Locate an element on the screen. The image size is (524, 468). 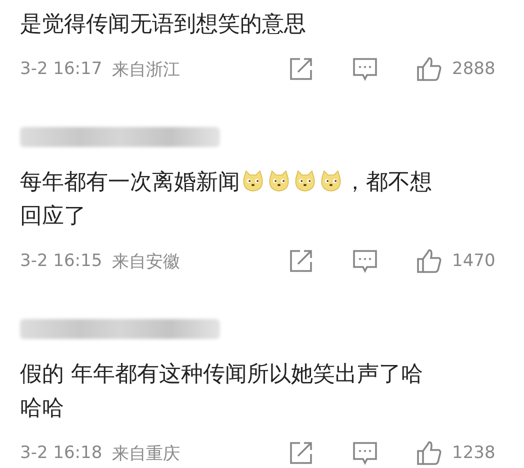
like-count: 1238 is located at coordinates (474, 453).